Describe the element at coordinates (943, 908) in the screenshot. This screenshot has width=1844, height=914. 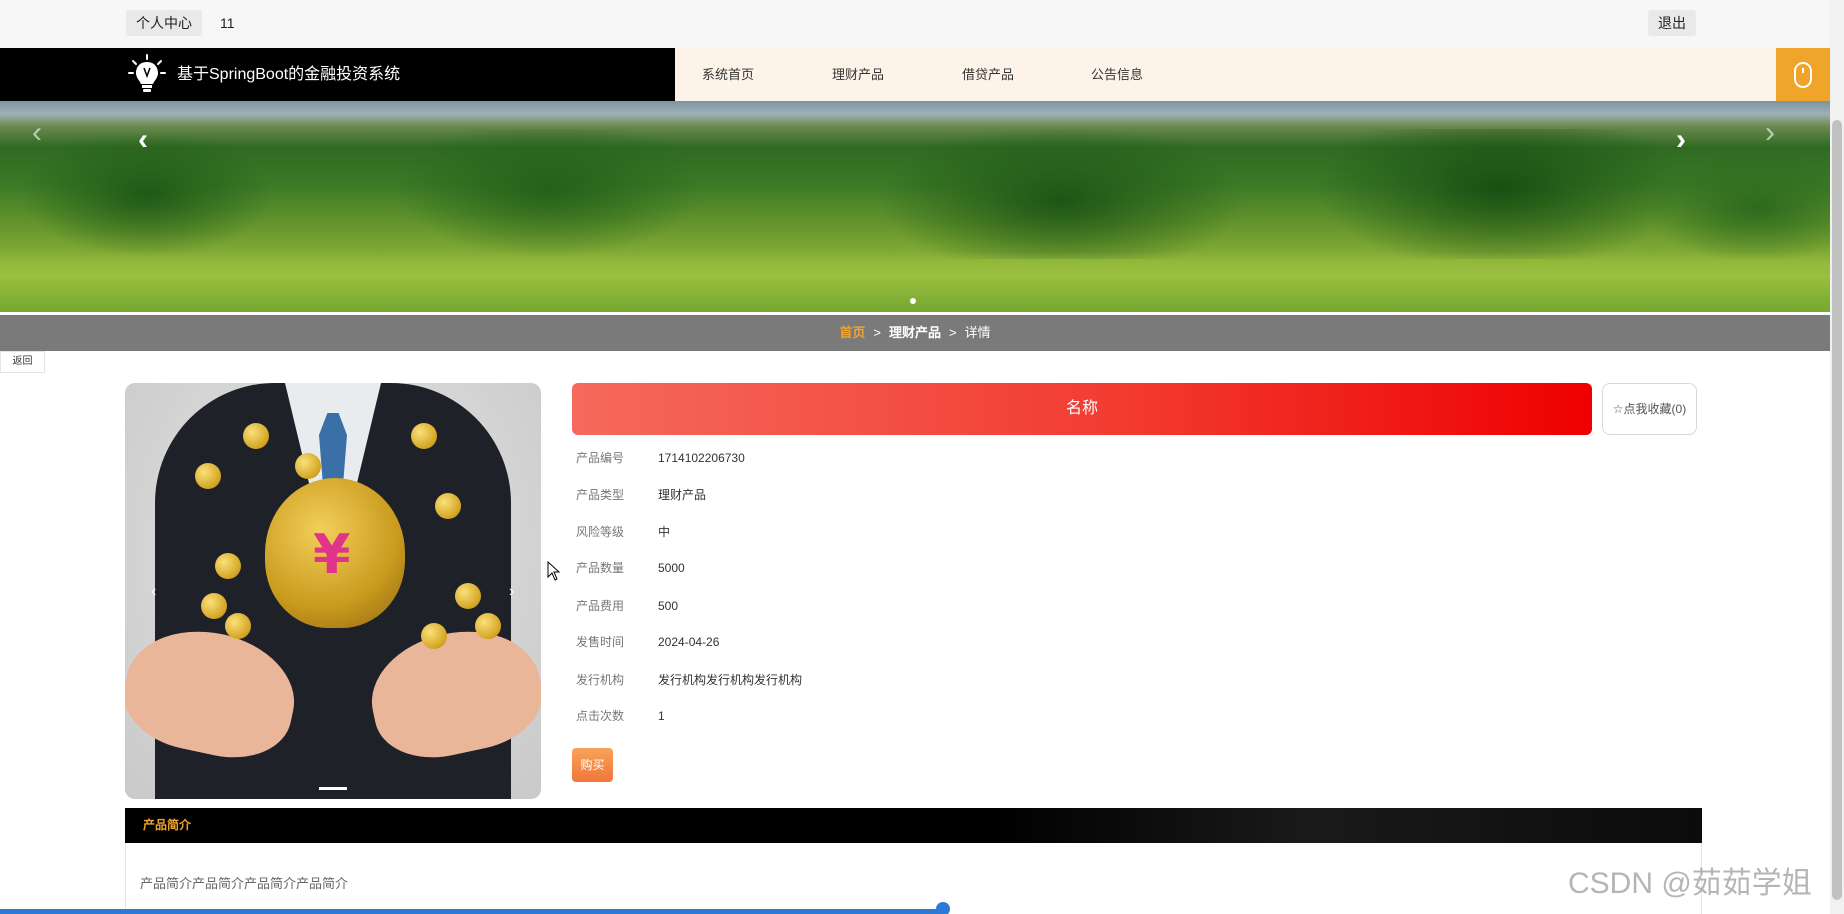
I see `video-progress-knob` at that location.